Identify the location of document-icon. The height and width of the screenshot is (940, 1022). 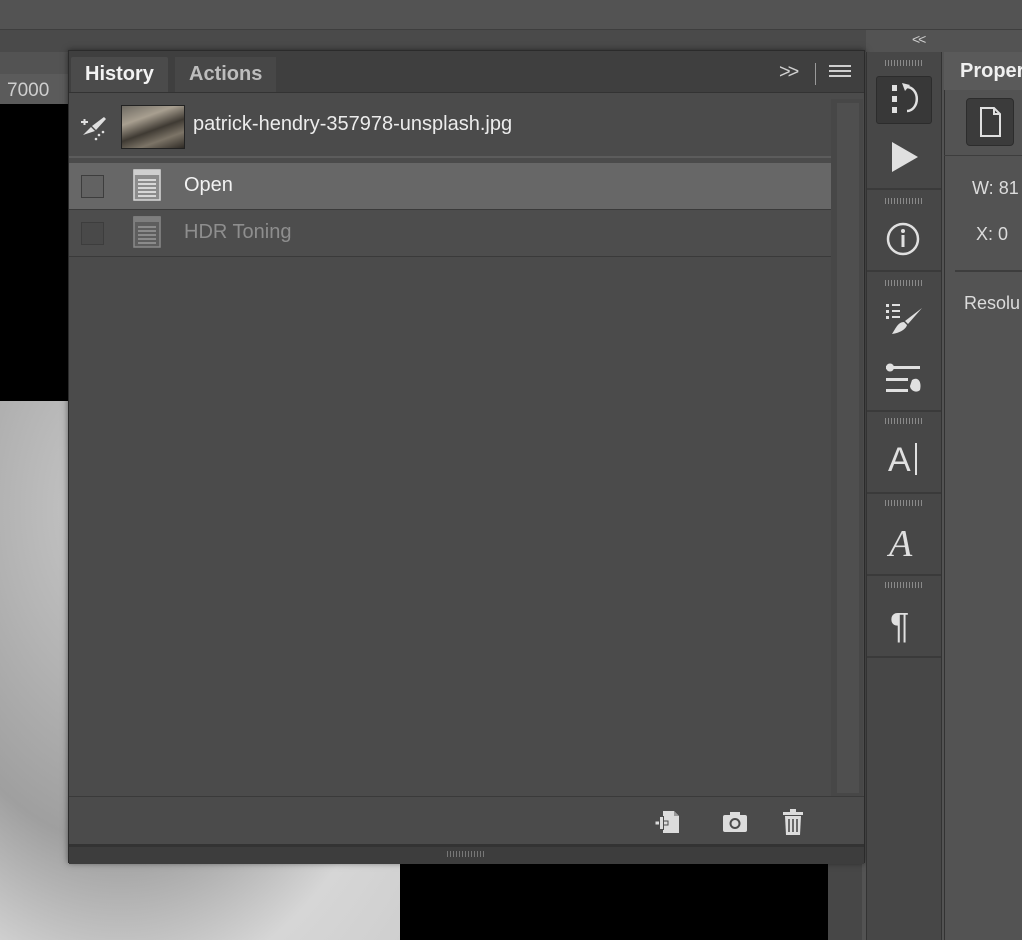
(990, 122).